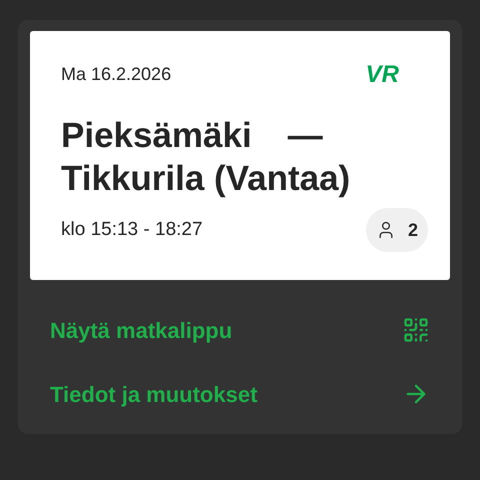 The height and width of the screenshot is (480, 480). Describe the element at coordinates (413, 230) in the screenshot. I see `passenger-number: 2` at that location.